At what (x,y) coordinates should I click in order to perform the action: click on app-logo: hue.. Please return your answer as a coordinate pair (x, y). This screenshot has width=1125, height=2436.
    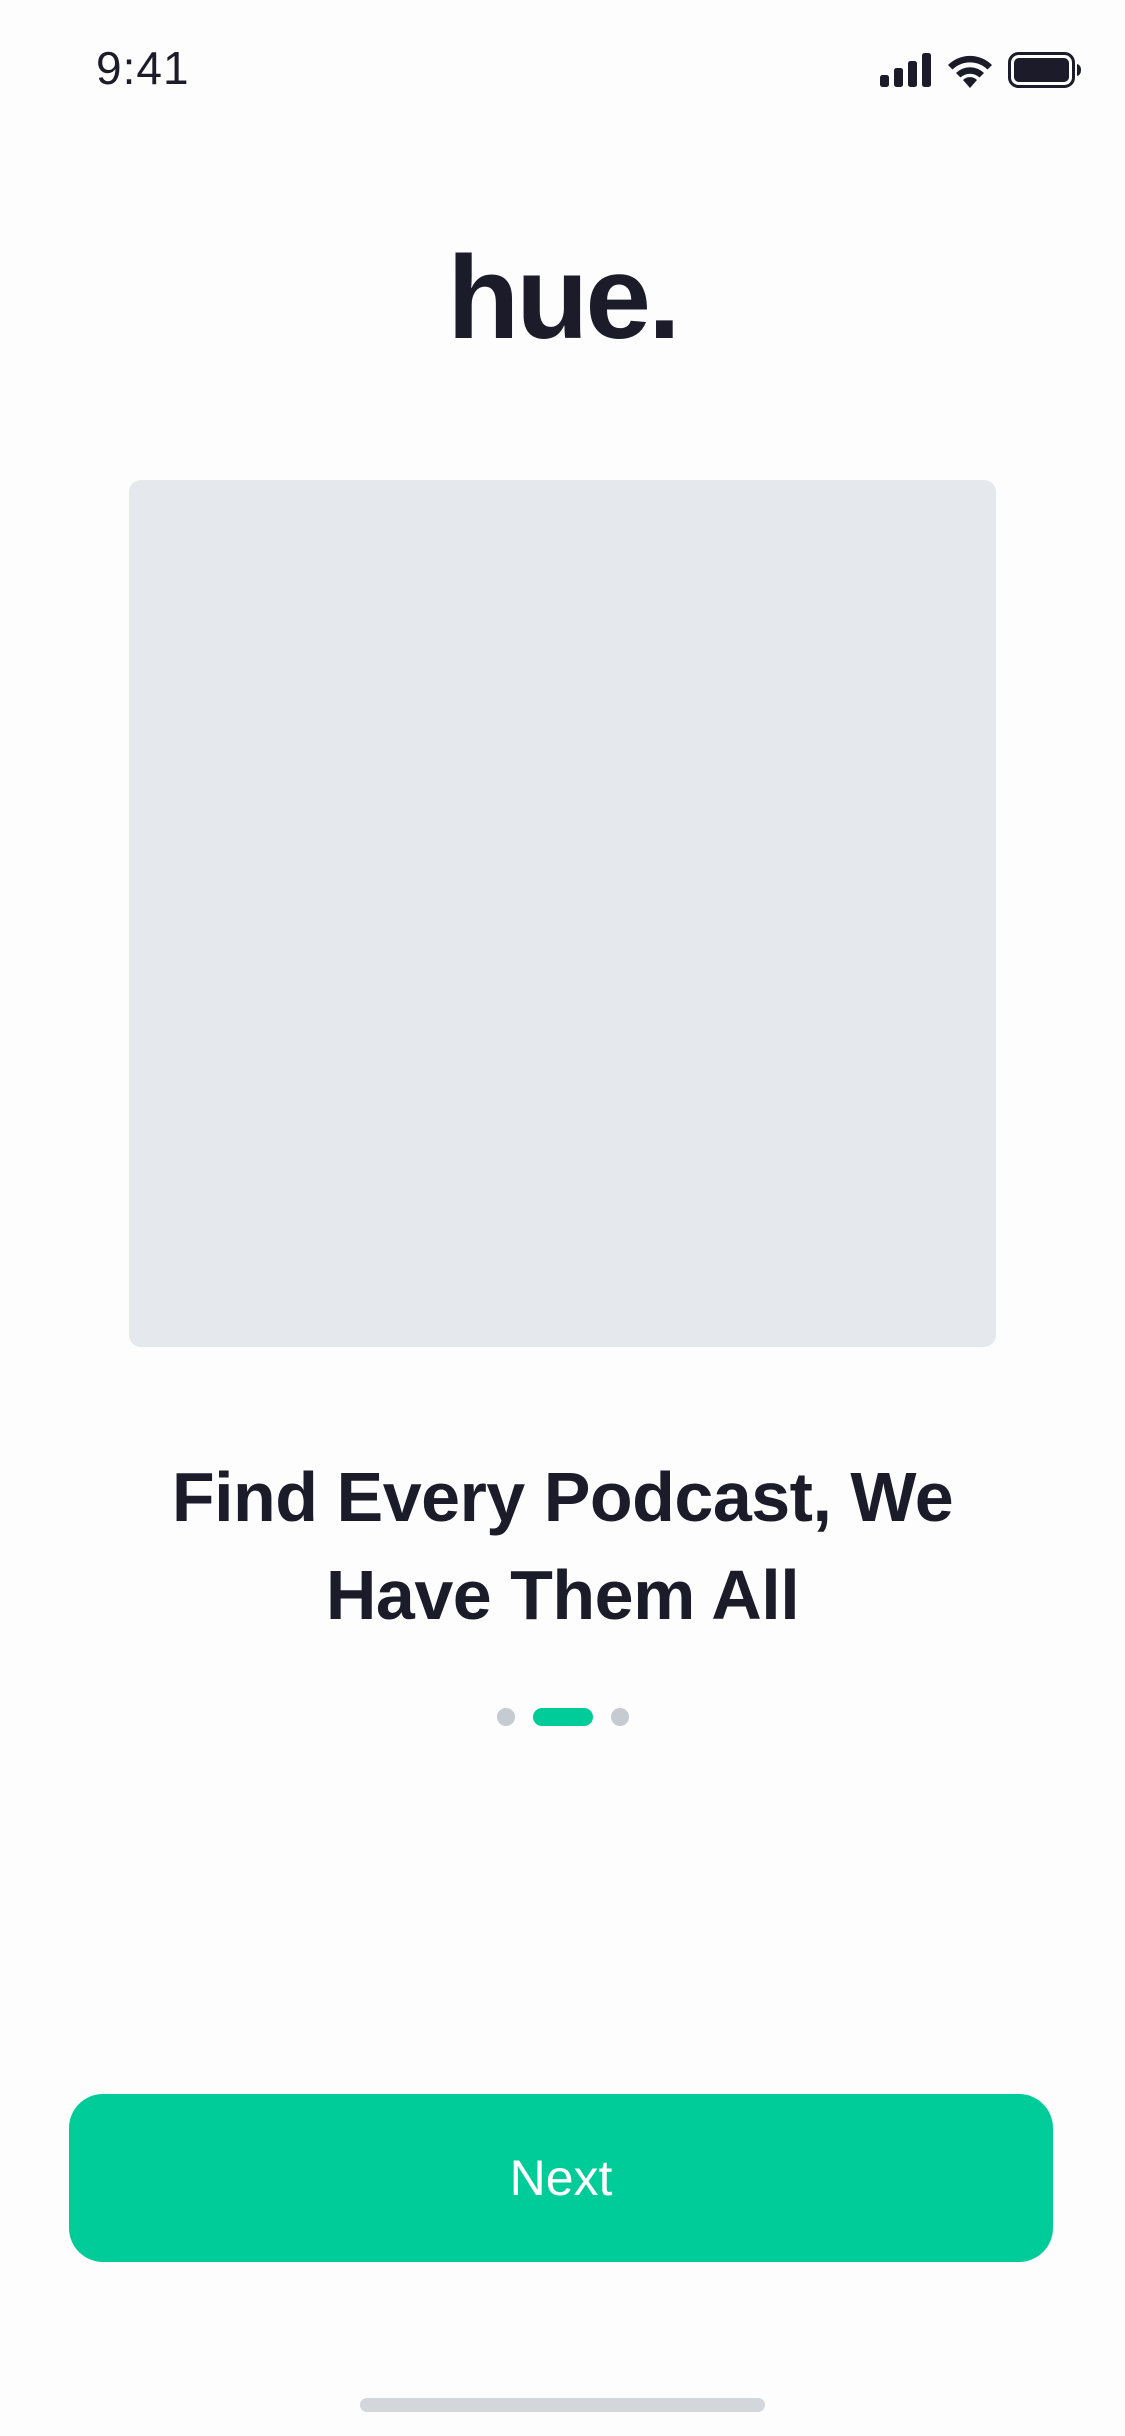
    Looking at the image, I should click on (564, 298).